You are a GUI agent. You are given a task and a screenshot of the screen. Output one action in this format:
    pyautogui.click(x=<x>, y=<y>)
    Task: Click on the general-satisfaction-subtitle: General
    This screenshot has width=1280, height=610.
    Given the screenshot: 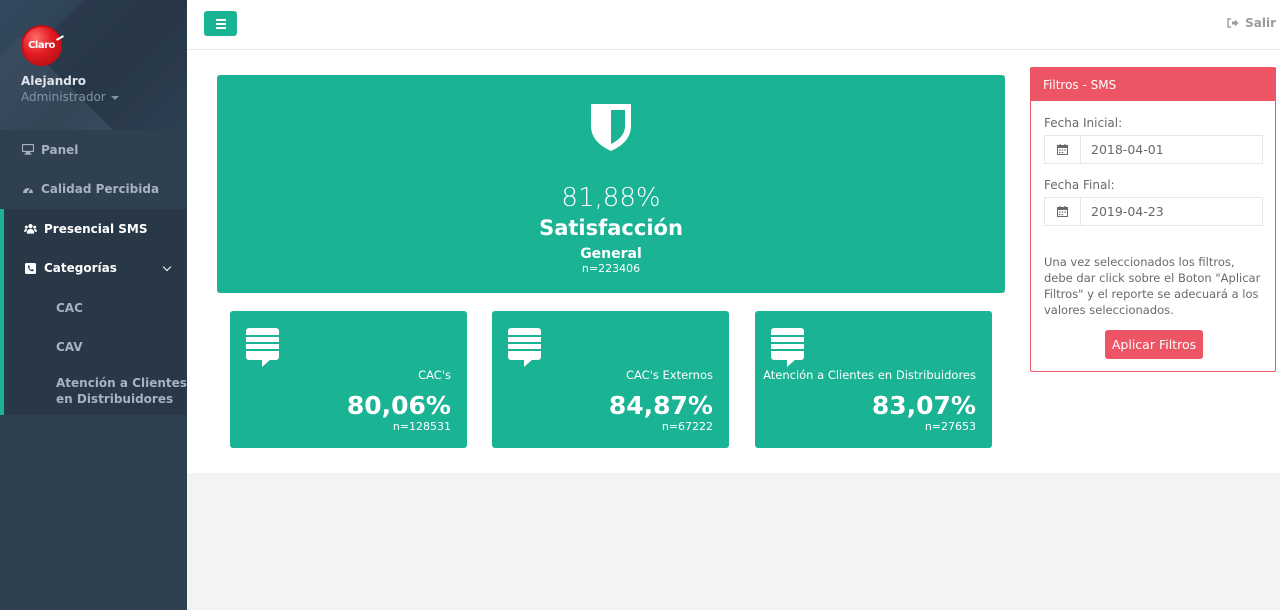 What is the action you would take?
    pyautogui.click(x=611, y=254)
    